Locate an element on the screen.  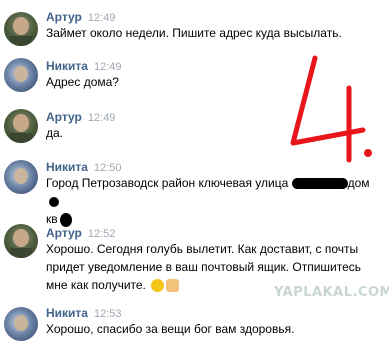
thumbs-up-emoji-icon is located at coordinates (173, 286).